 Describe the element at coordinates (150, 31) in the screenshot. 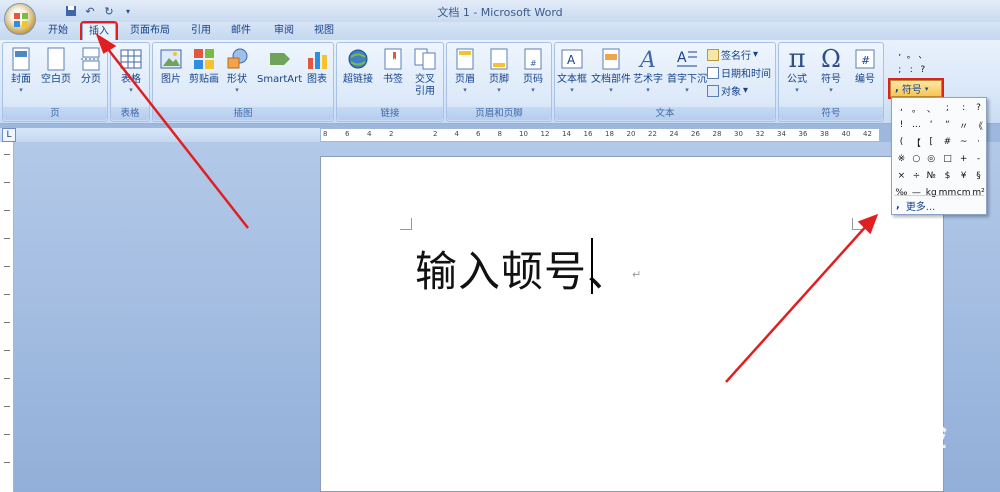

I see `tab-page-layout: 页面布局` at that location.